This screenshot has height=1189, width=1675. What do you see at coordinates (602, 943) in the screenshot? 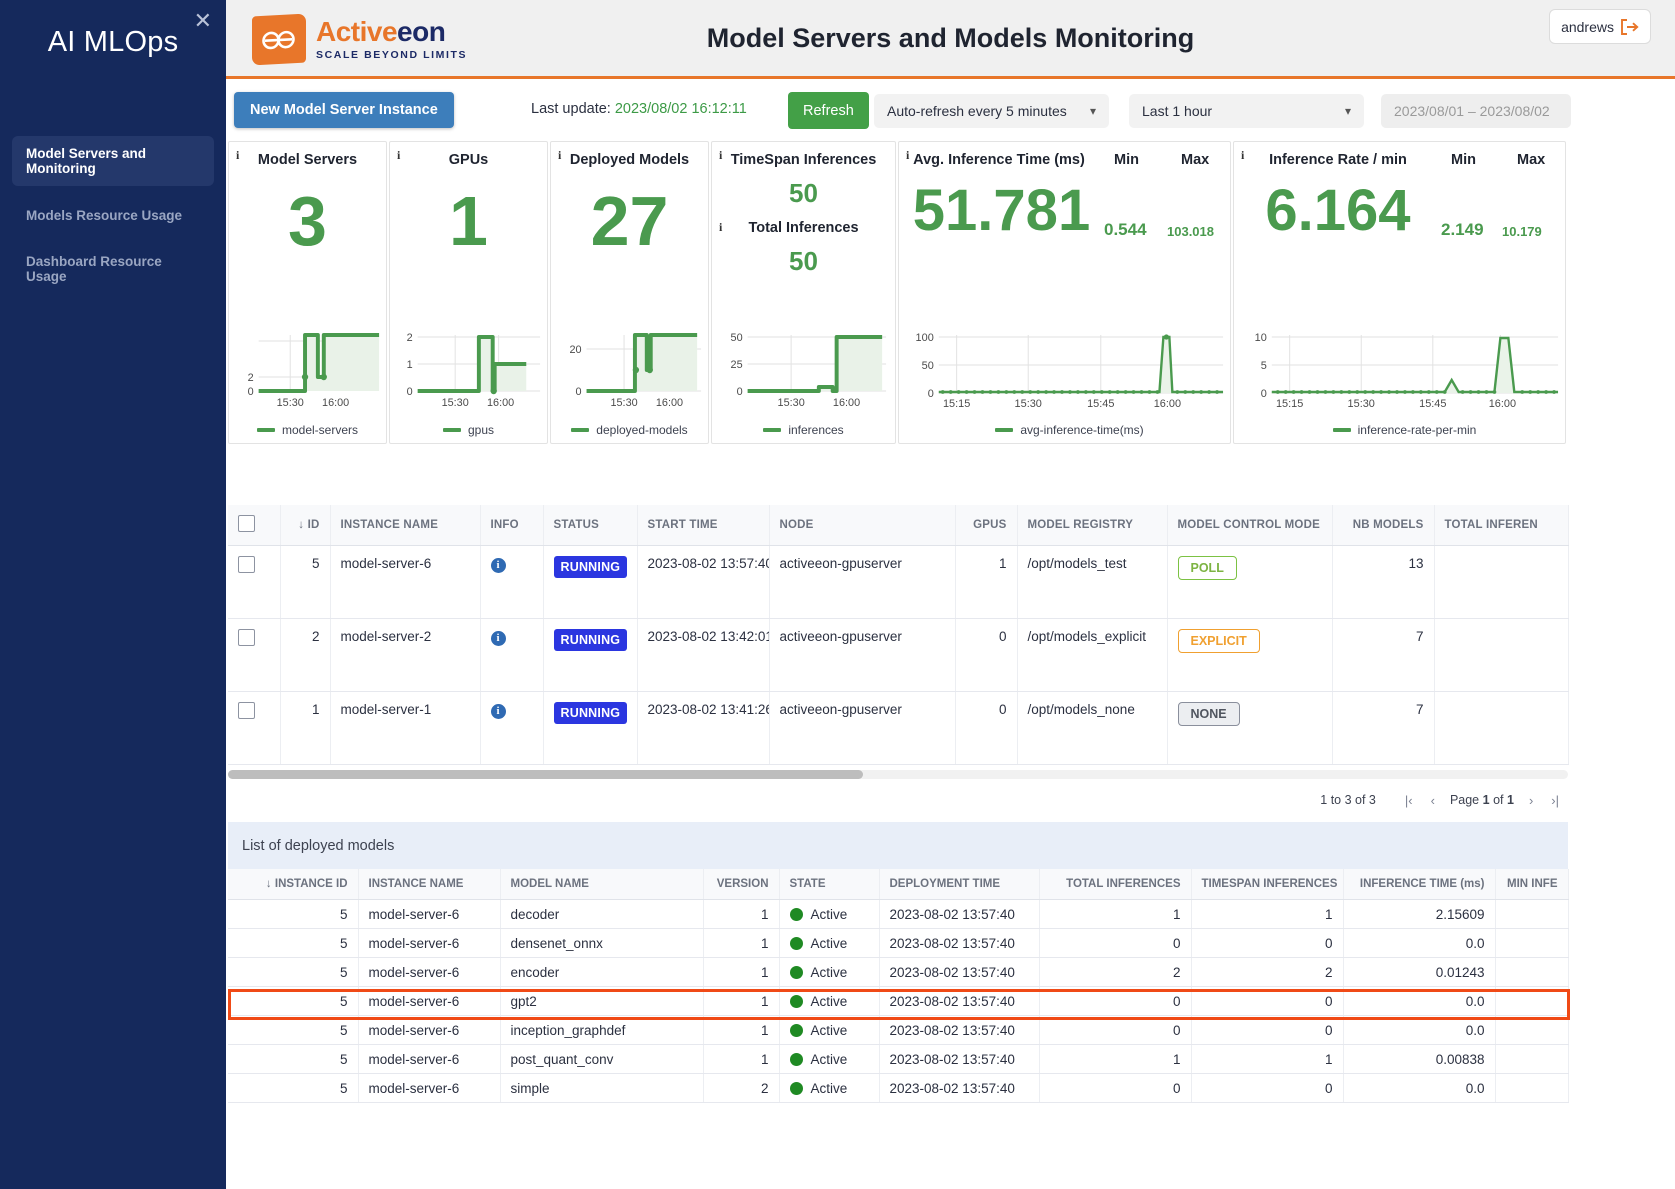
I see `cell-model-name: densenet_onnx` at bounding box center [602, 943].